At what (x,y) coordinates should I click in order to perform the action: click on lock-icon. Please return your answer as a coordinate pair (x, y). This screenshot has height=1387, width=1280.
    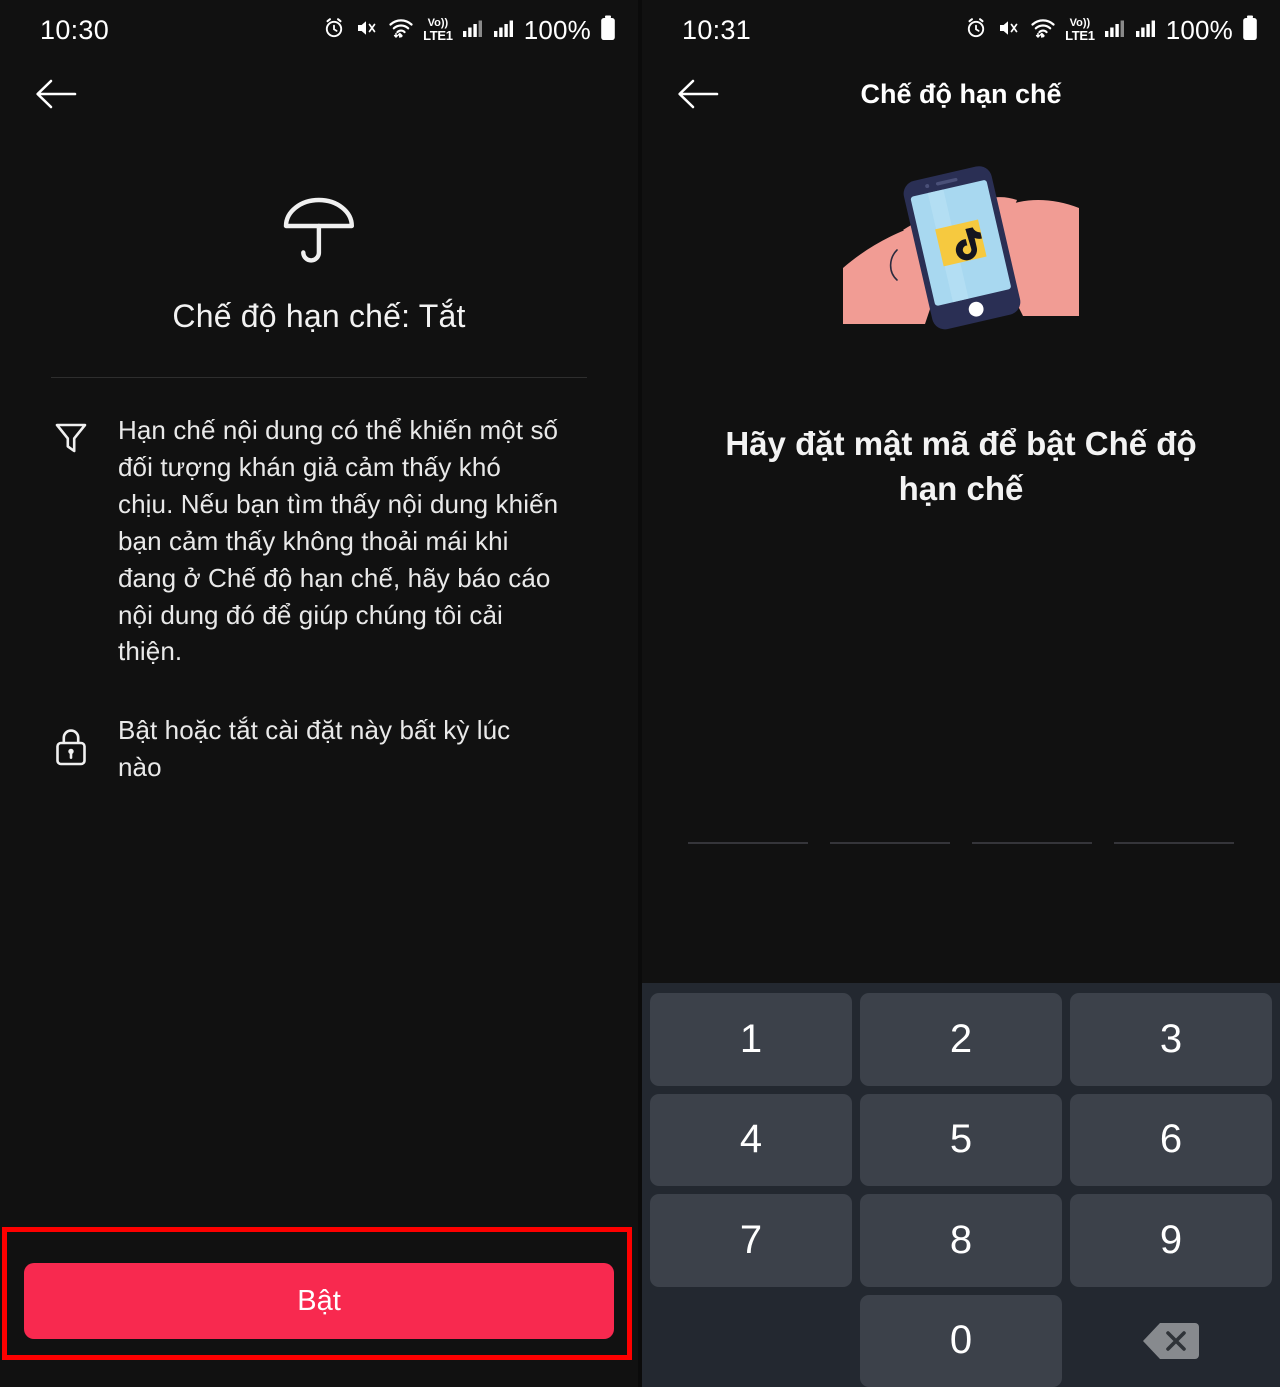
    Looking at the image, I should click on (71, 749).